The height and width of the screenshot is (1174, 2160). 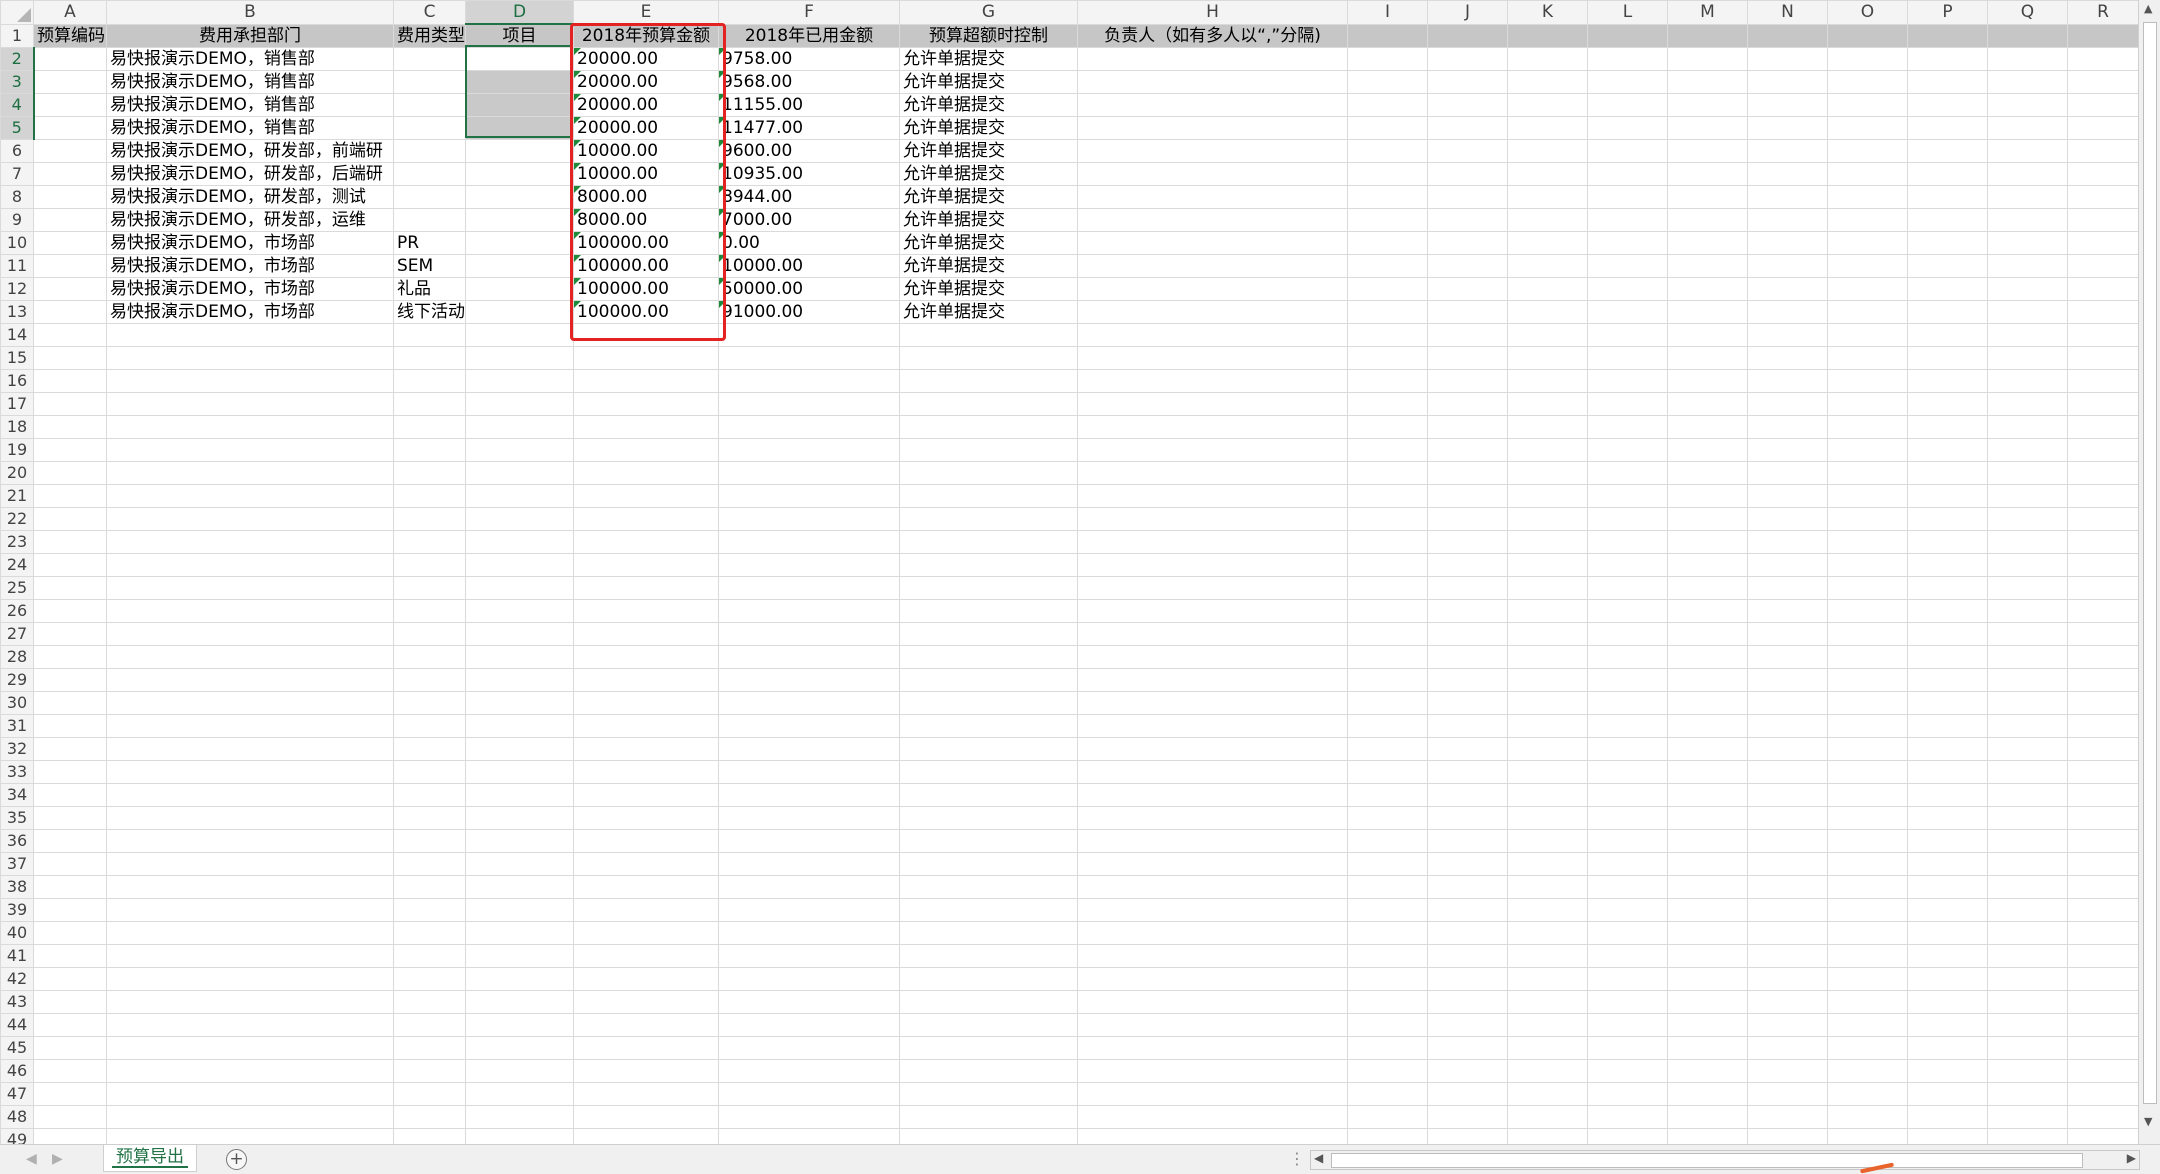 I want to click on cell-c2, so click(x=429, y=59).